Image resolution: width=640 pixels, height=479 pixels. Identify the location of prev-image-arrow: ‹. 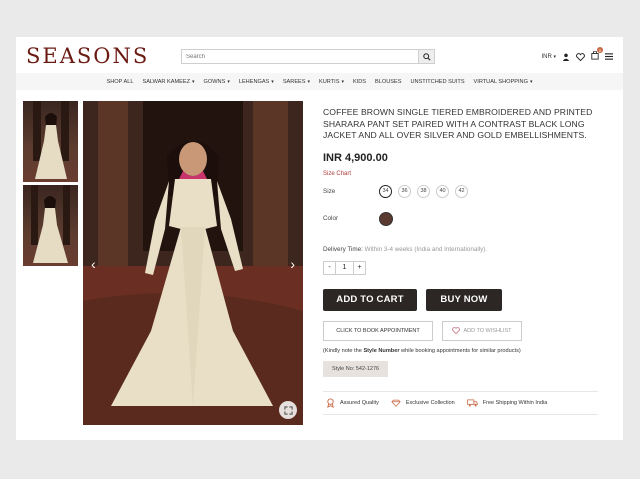
(93, 264).